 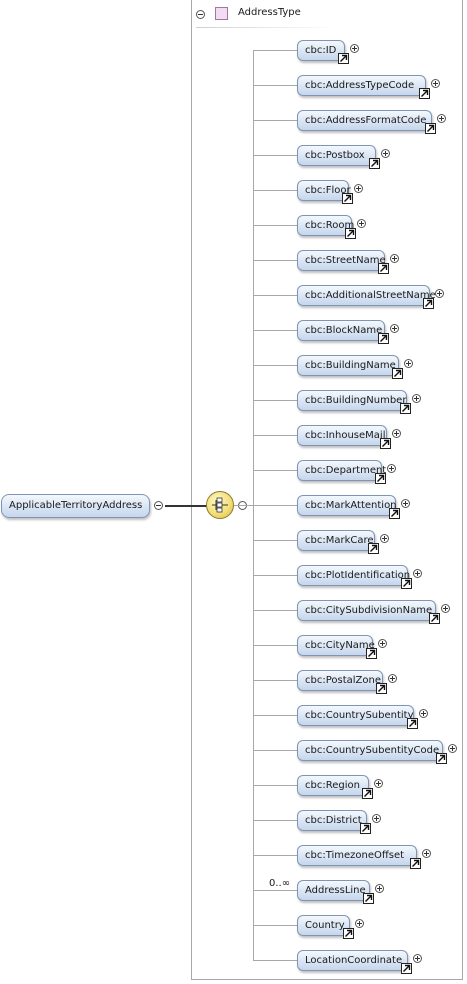 What do you see at coordinates (158, 505) in the screenshot?
I see `collapse-root-icon` at bounding box center [158, 505].